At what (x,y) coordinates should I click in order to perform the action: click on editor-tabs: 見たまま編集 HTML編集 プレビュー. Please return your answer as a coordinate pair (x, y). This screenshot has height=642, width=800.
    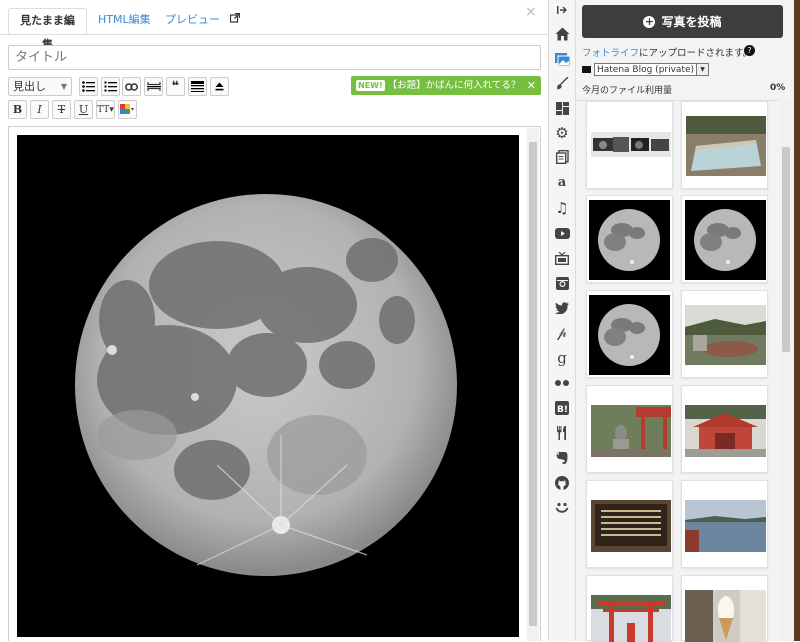
    Looking at the image, I should click on (274, 25).